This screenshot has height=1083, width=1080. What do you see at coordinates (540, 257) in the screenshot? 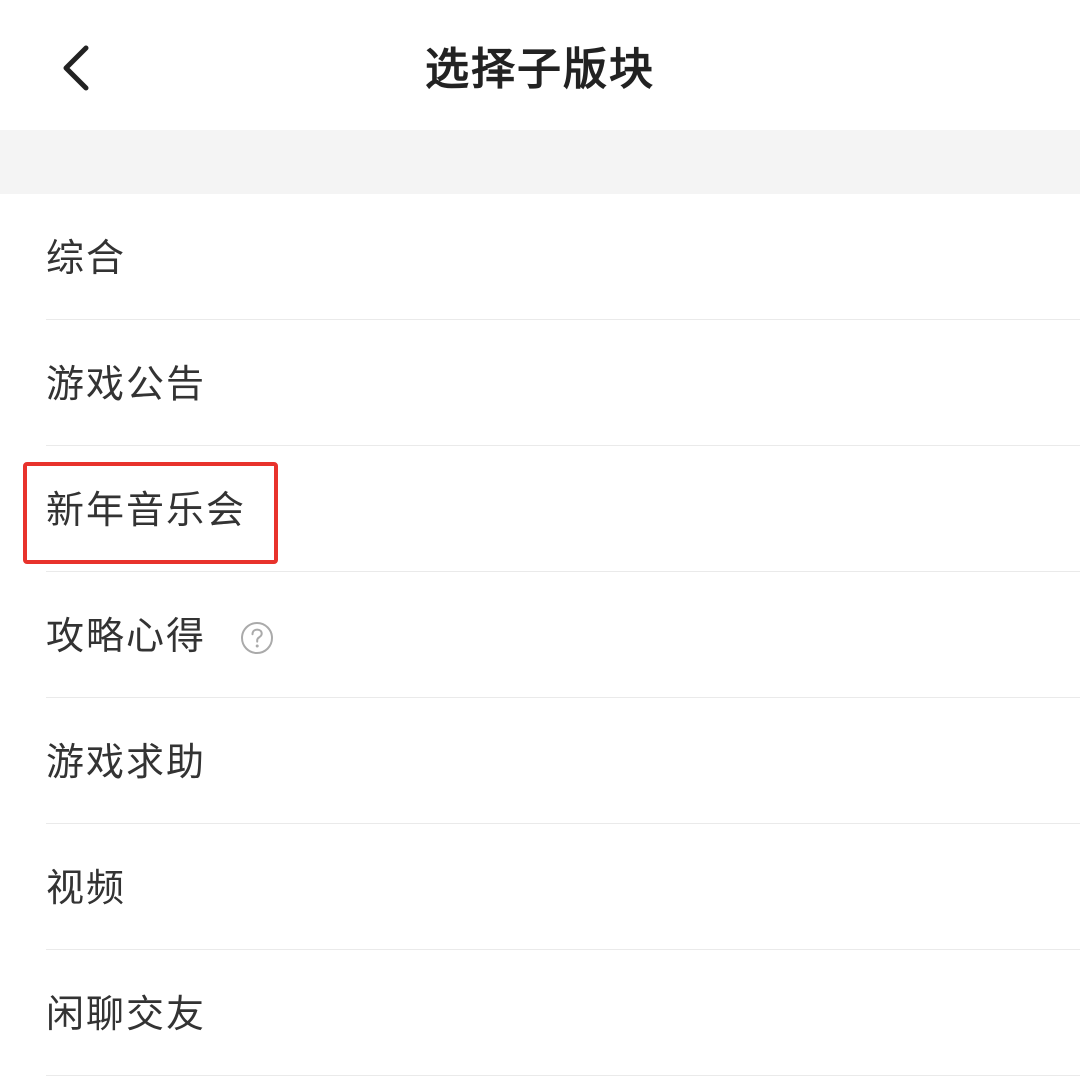
I see `list-item-general: 综合` at bounding box center [540, 257].